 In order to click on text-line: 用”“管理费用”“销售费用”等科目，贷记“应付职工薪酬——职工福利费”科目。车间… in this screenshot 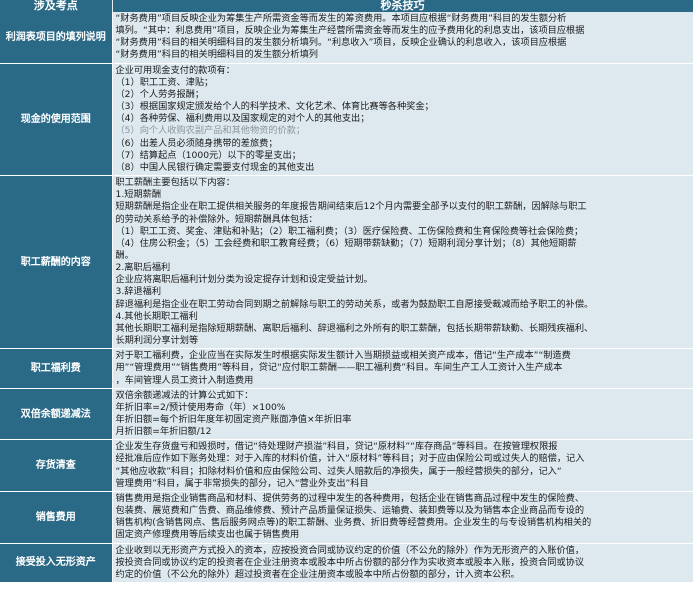, I will do `click(339, 368)`.